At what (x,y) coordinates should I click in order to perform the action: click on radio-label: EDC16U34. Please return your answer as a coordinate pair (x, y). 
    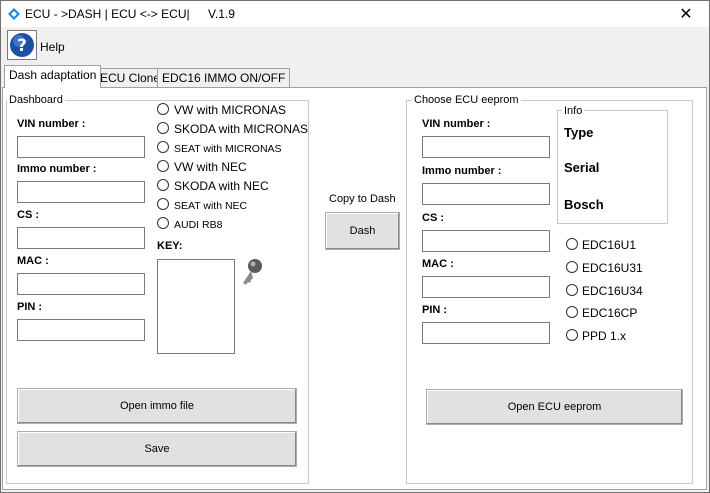
    Looking at the image, I should click on (612, 291).